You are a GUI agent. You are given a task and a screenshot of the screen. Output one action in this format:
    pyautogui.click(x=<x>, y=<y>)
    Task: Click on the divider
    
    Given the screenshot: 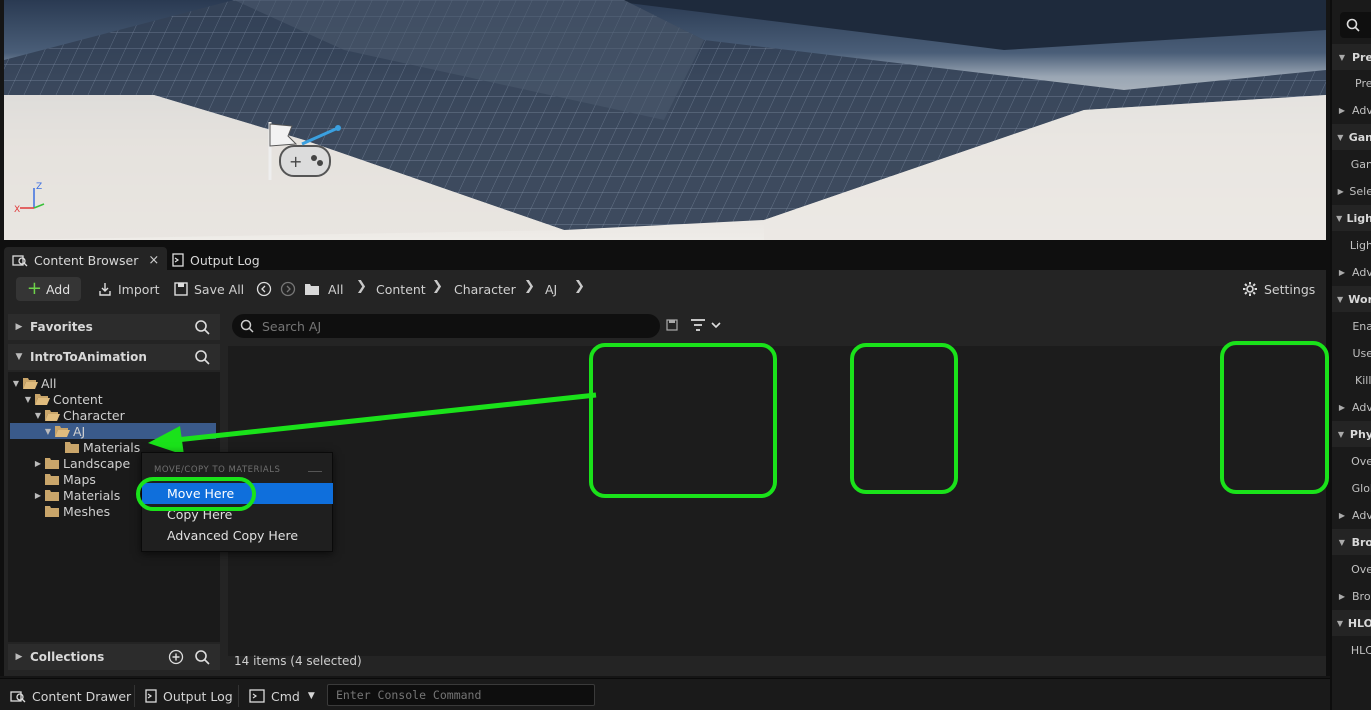 What is the action you would take?
    pyautogui.click(x=315, y=471)
    